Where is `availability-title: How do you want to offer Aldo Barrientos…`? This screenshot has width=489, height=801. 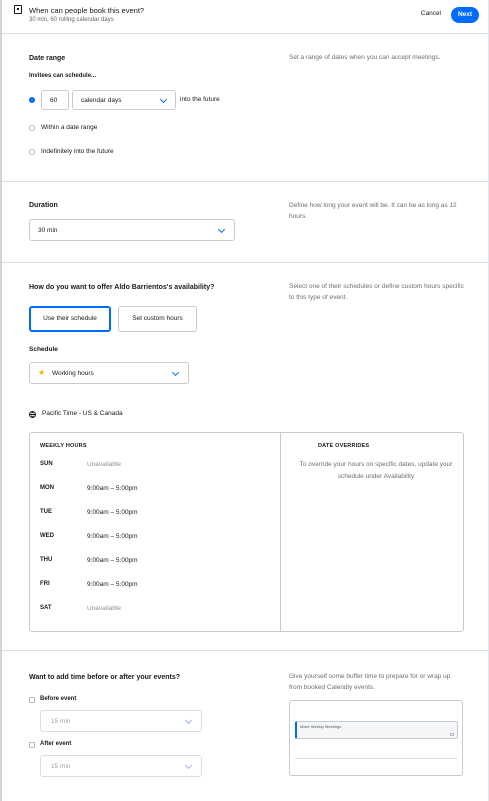 availability-title: How do you want to offer Aldo Barrientos… is located at coordinates (122, 287).